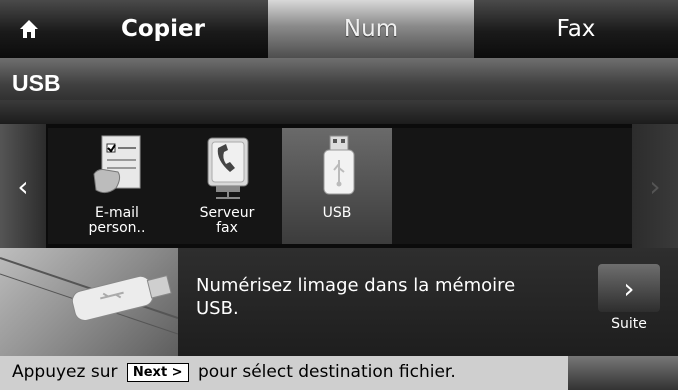 This screenshot has width=678, height=390. What do you see at coordinates (117, 228) in the screenshot?
I see `label-line2: person..` at bounding box center [117, 228].